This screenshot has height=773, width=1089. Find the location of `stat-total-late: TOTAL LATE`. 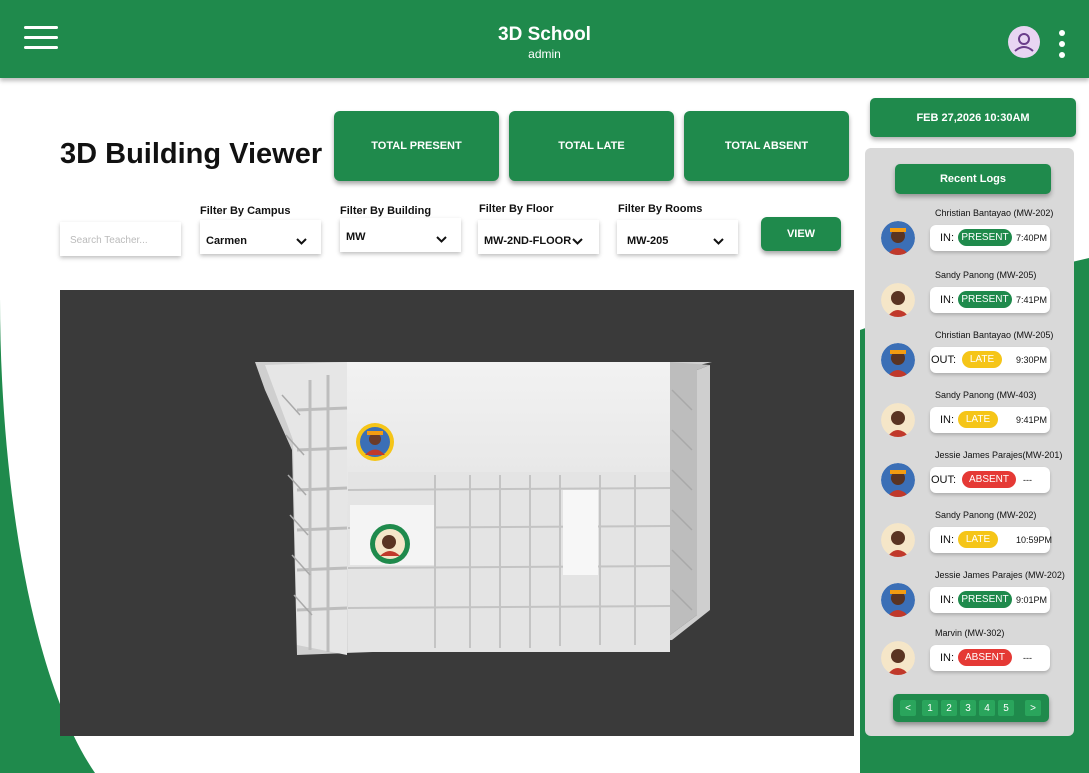

stat-total-late: TOTAL LATE is located at coordinates (591, 146).